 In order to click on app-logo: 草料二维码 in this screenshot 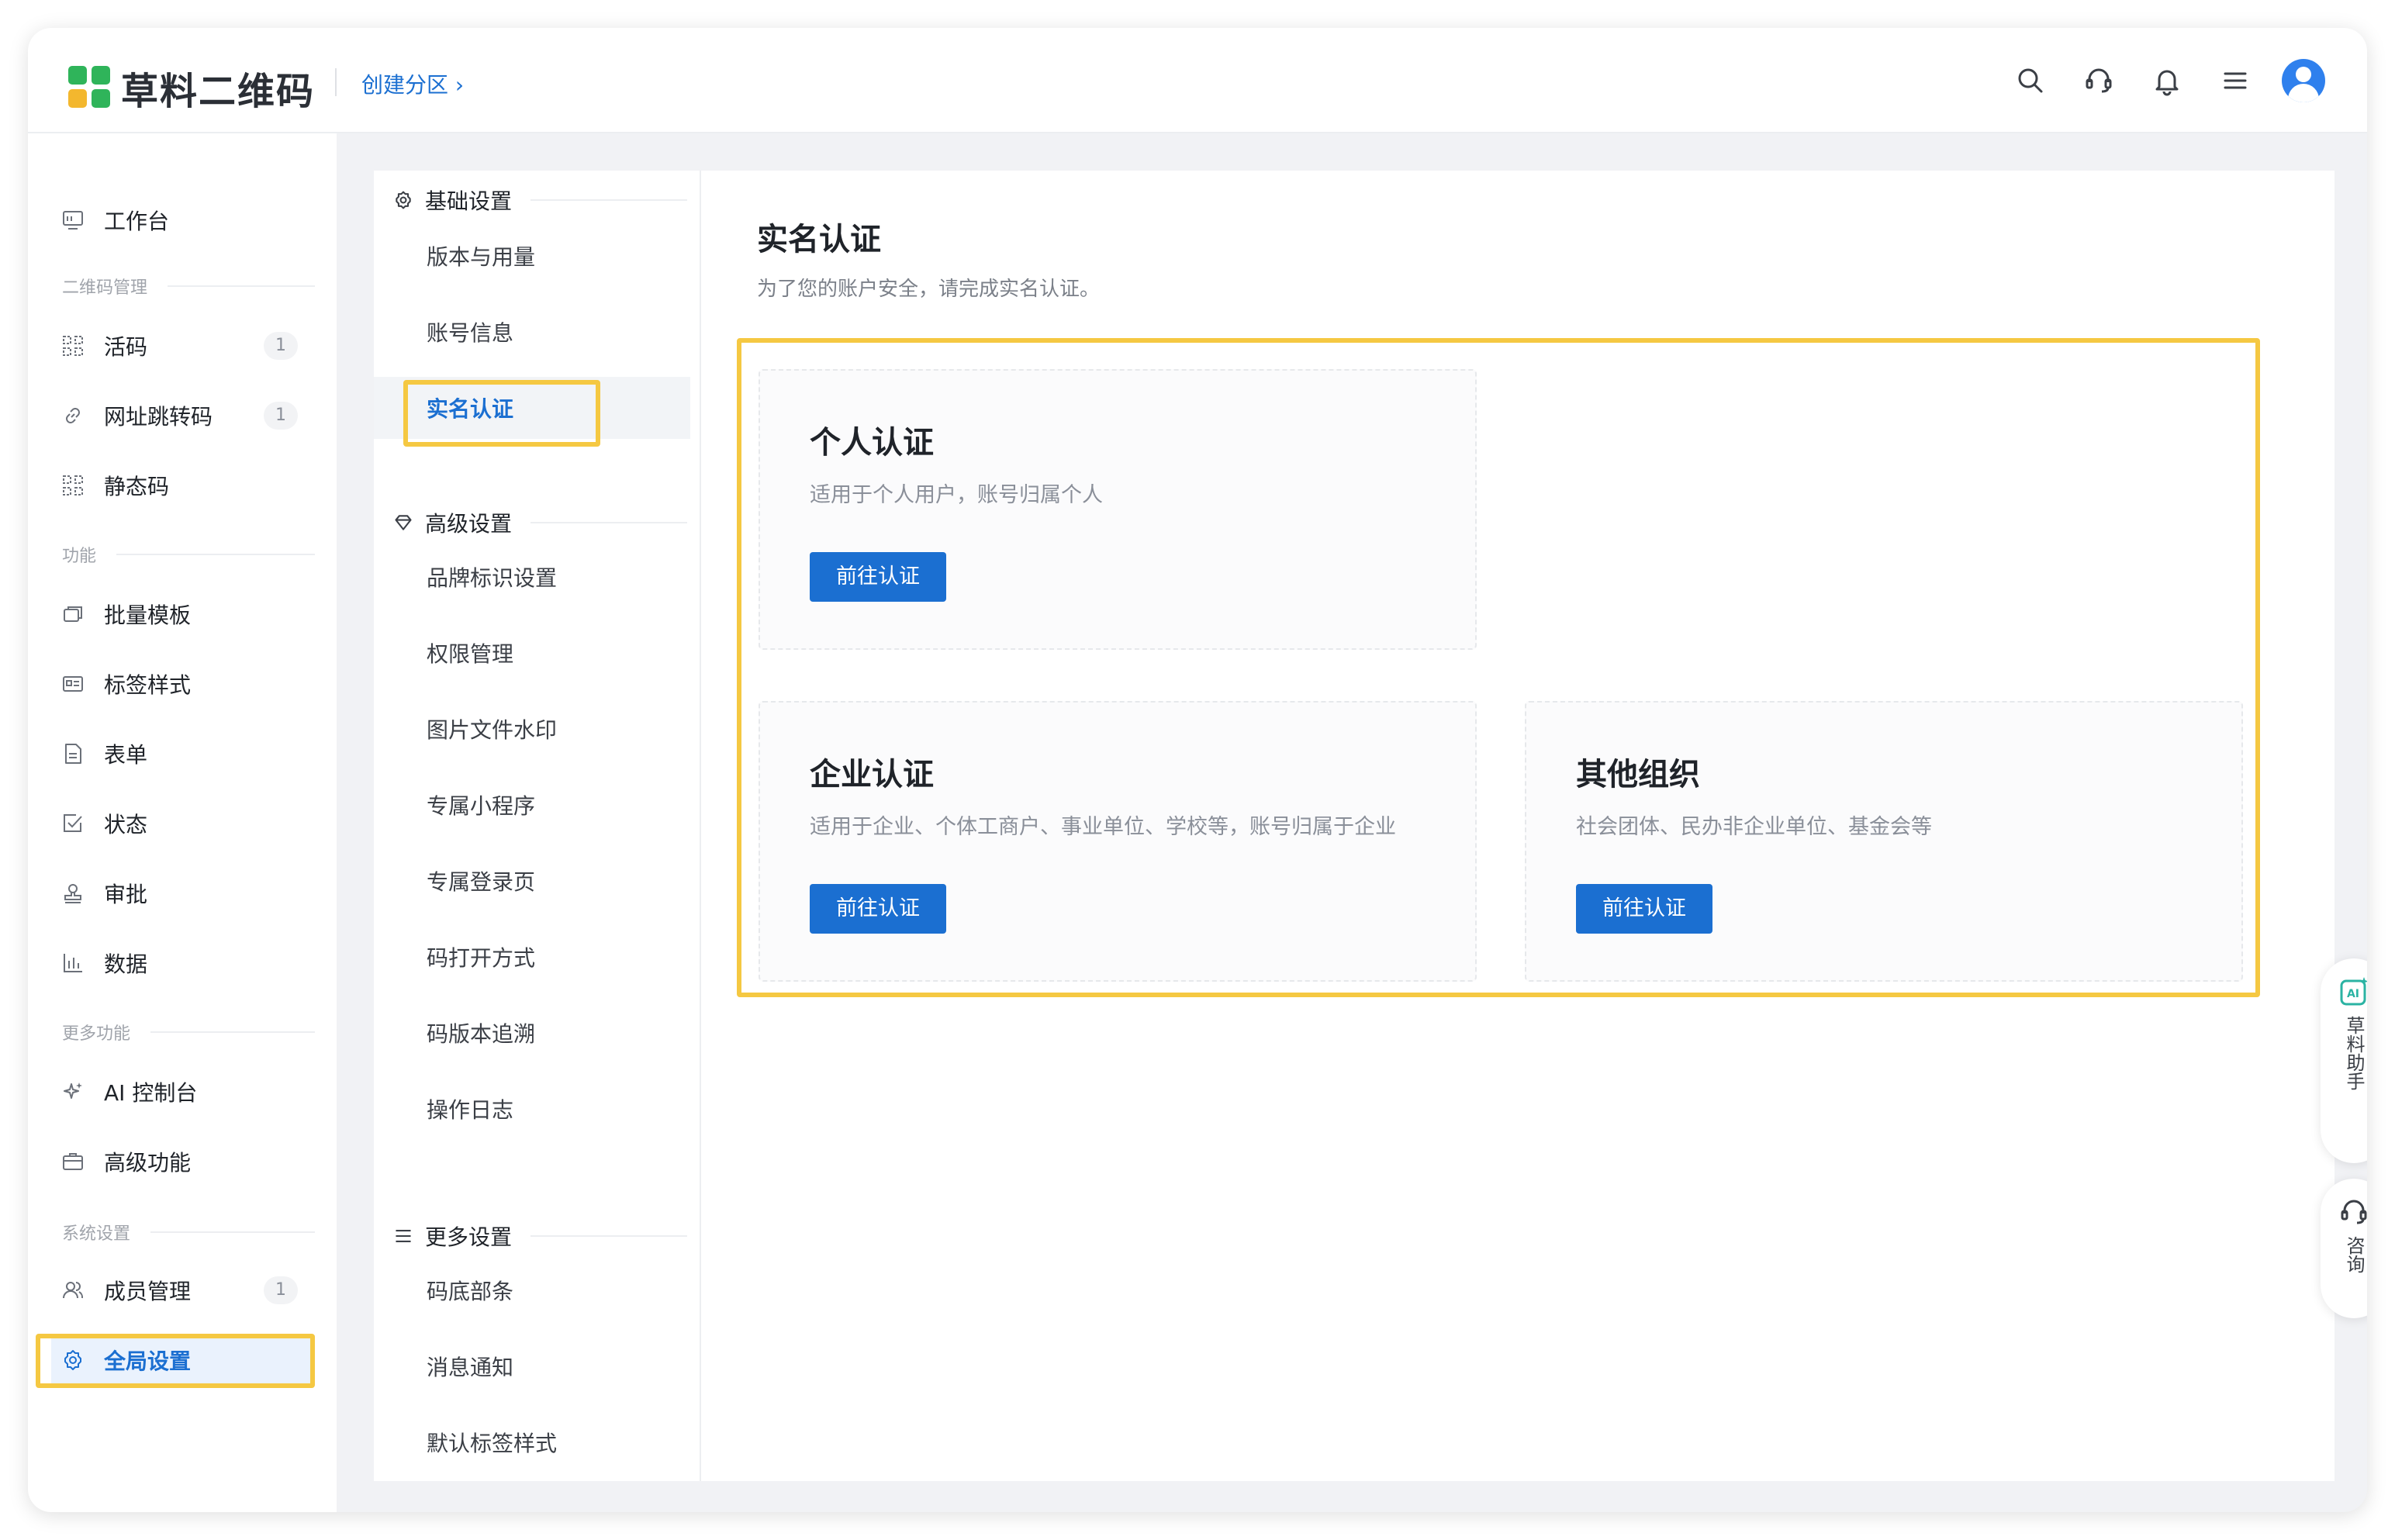, I will do `click(191, 87)`.